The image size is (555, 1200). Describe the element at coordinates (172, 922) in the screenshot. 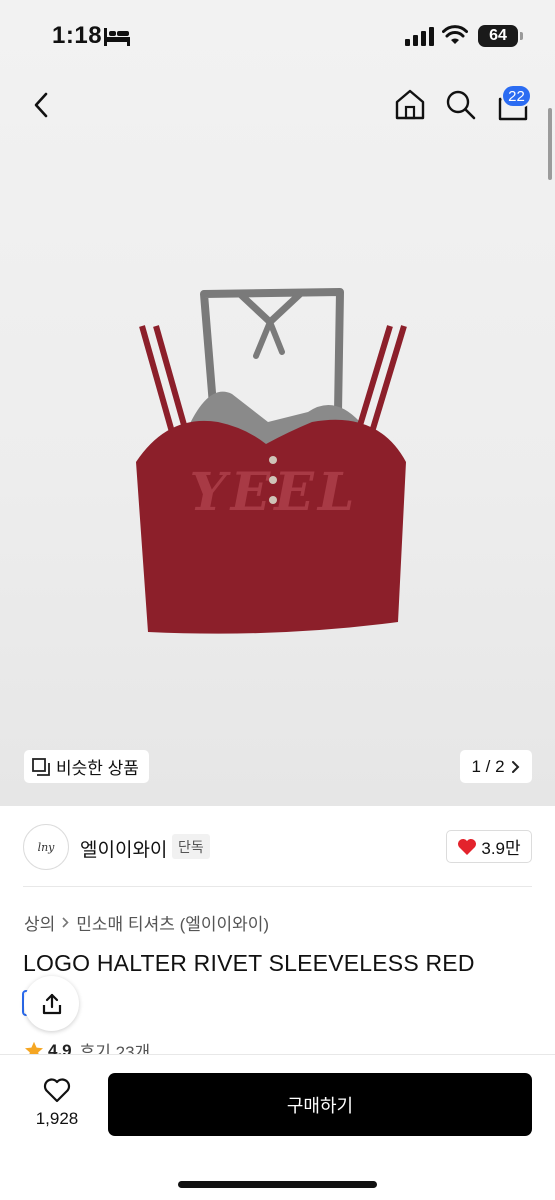

I see `breadcrumb-subcategory: 민소매 티셔츠 (엘이이와이)` at that location.